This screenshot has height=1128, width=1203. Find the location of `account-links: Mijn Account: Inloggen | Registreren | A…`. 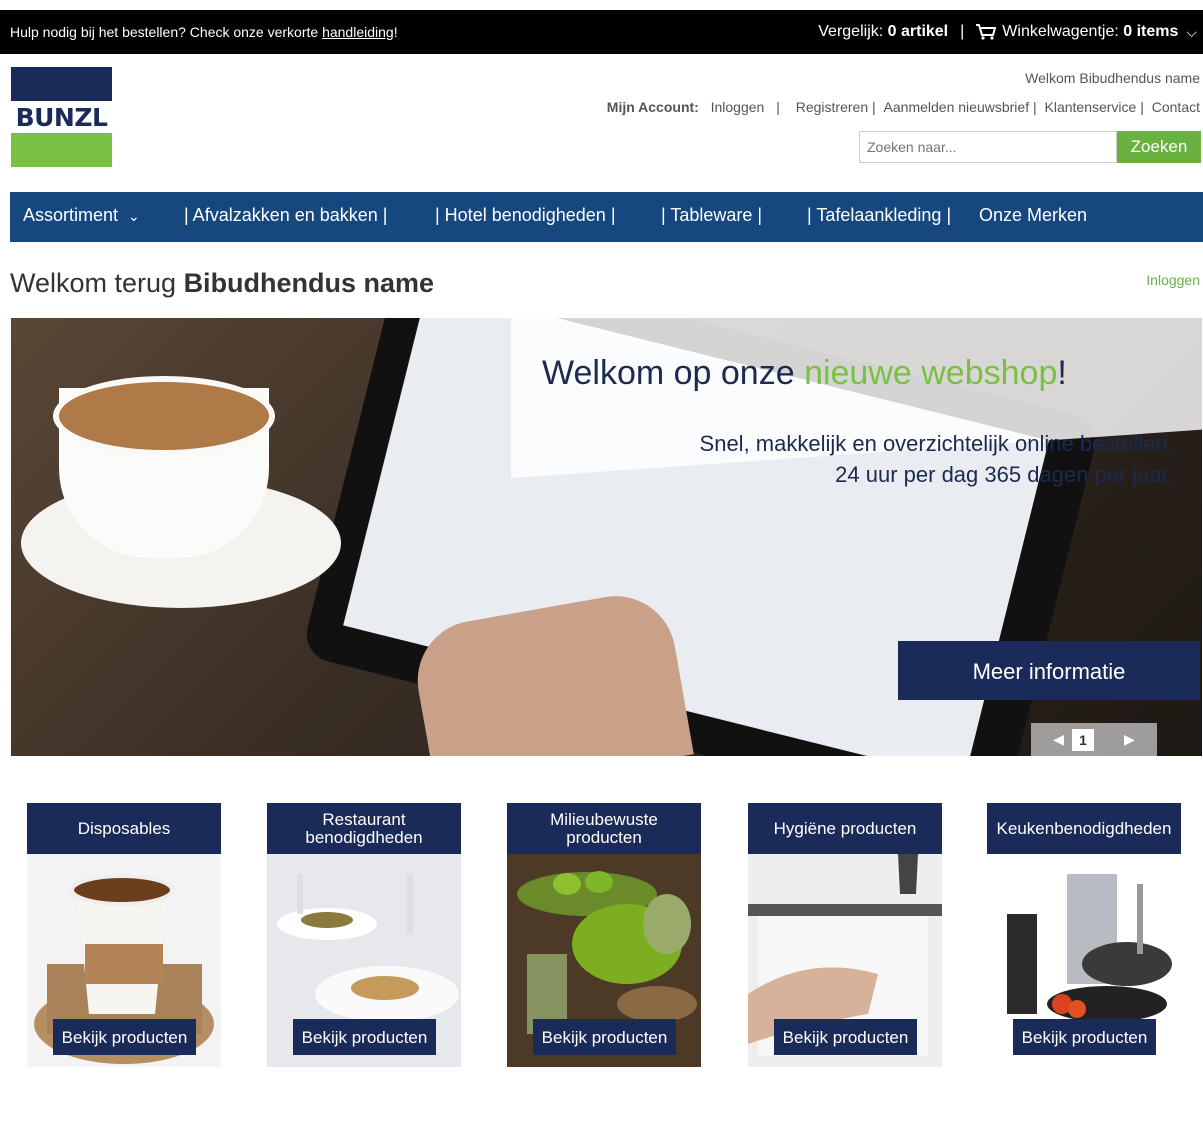

account-links: Mijn Account: Inloggen | Registreren | A… is located at coordinates (901, 107).